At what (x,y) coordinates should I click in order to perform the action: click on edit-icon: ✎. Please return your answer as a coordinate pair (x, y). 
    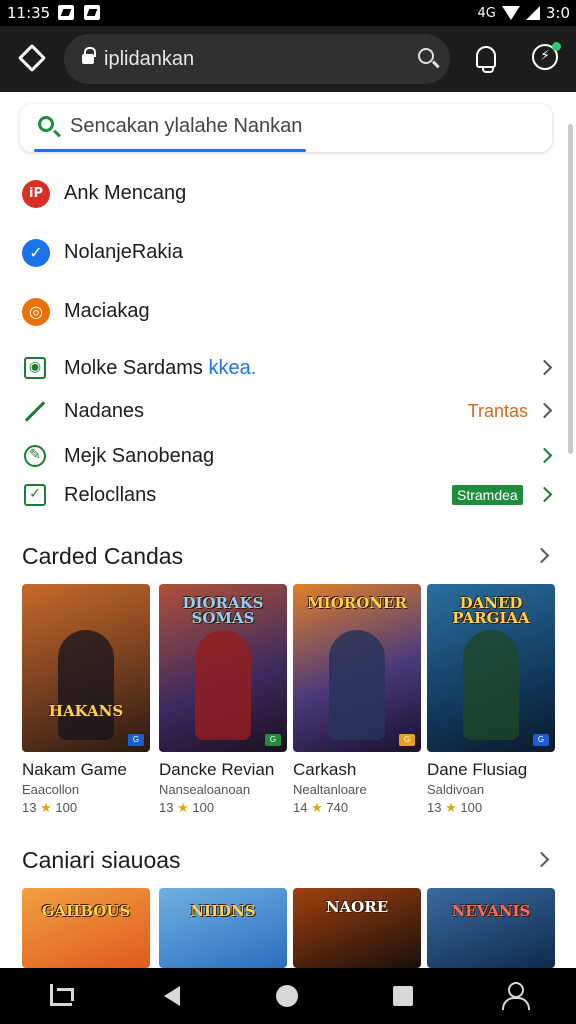
    Looking at the image, I should click on (35, 456).